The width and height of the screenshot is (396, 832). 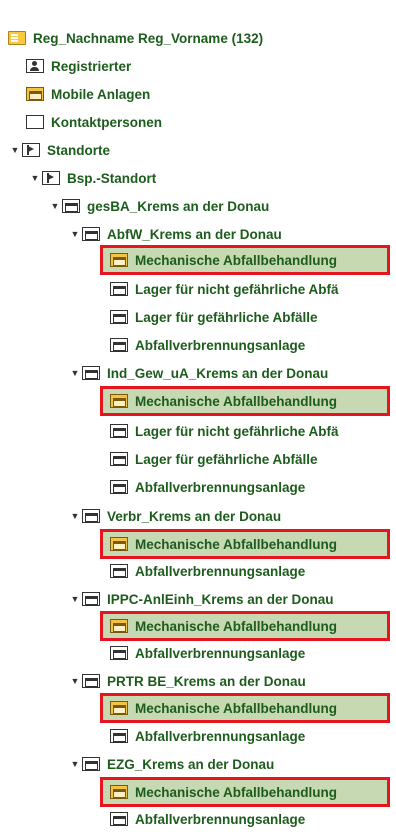 I want to click on tree-group-prtr: ▼ PRTR BE_Krems an der Donau, so click(x=187, y=681).